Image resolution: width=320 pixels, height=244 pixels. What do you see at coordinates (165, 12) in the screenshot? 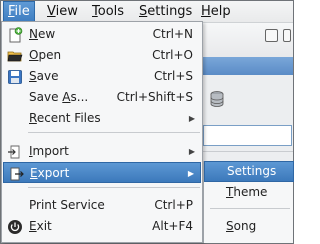
I see `menu-settings: Settings` at bounding box center [165, 12].